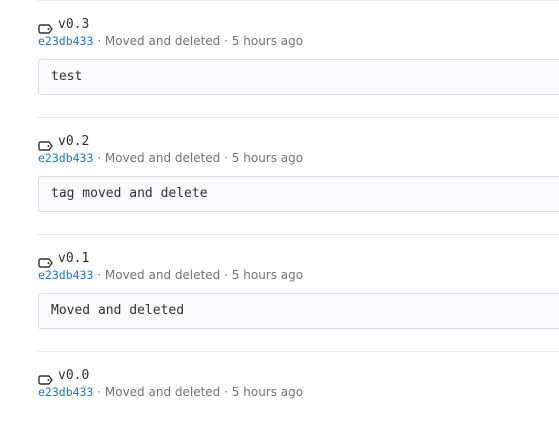 The image size is (559, 431). I want to click on tag-message: Moved and deleted, so click(298, 311).